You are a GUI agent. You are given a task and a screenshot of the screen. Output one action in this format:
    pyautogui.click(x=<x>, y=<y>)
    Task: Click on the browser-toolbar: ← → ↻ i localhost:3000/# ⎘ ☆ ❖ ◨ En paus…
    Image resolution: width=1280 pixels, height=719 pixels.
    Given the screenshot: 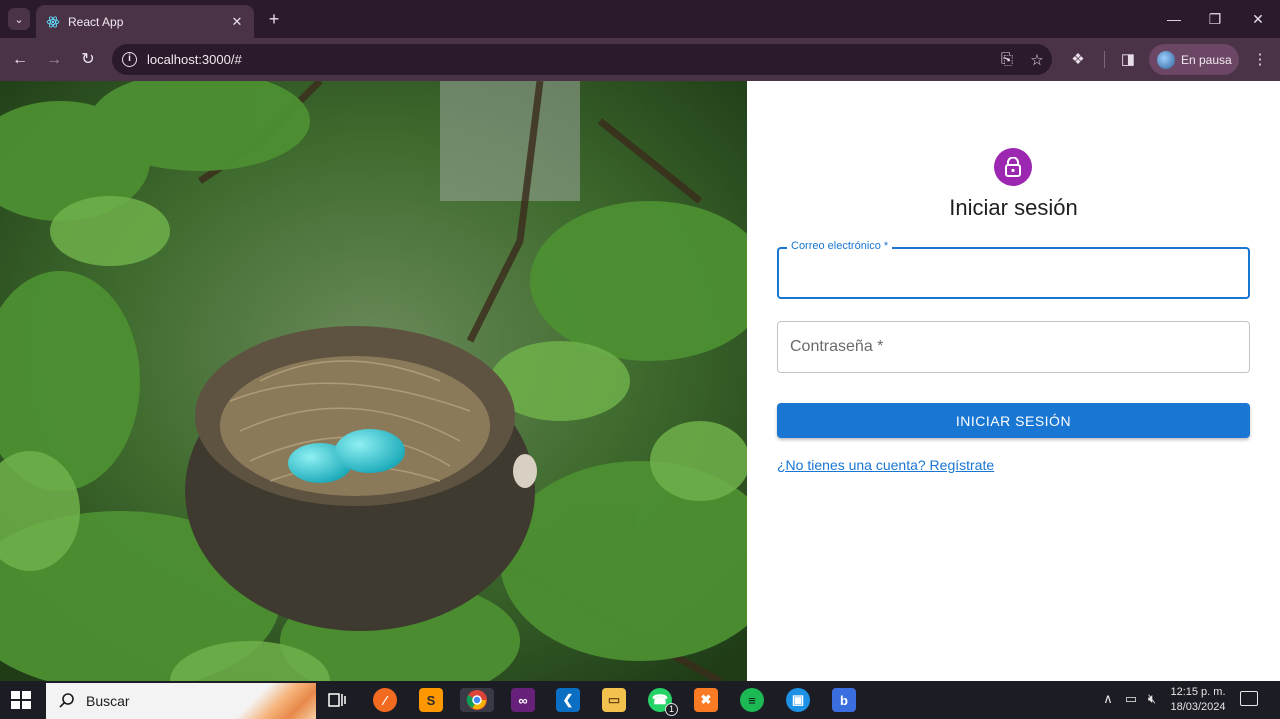 What is the action you would take?
    pyautogui.click(x=640, y=59)
    